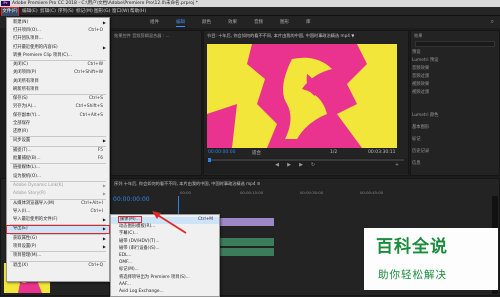  What do you see at coordinates (102, 11) in the screenshot?
I see `menu-graphics: 图形(G)` at bounding box center [102, 11].